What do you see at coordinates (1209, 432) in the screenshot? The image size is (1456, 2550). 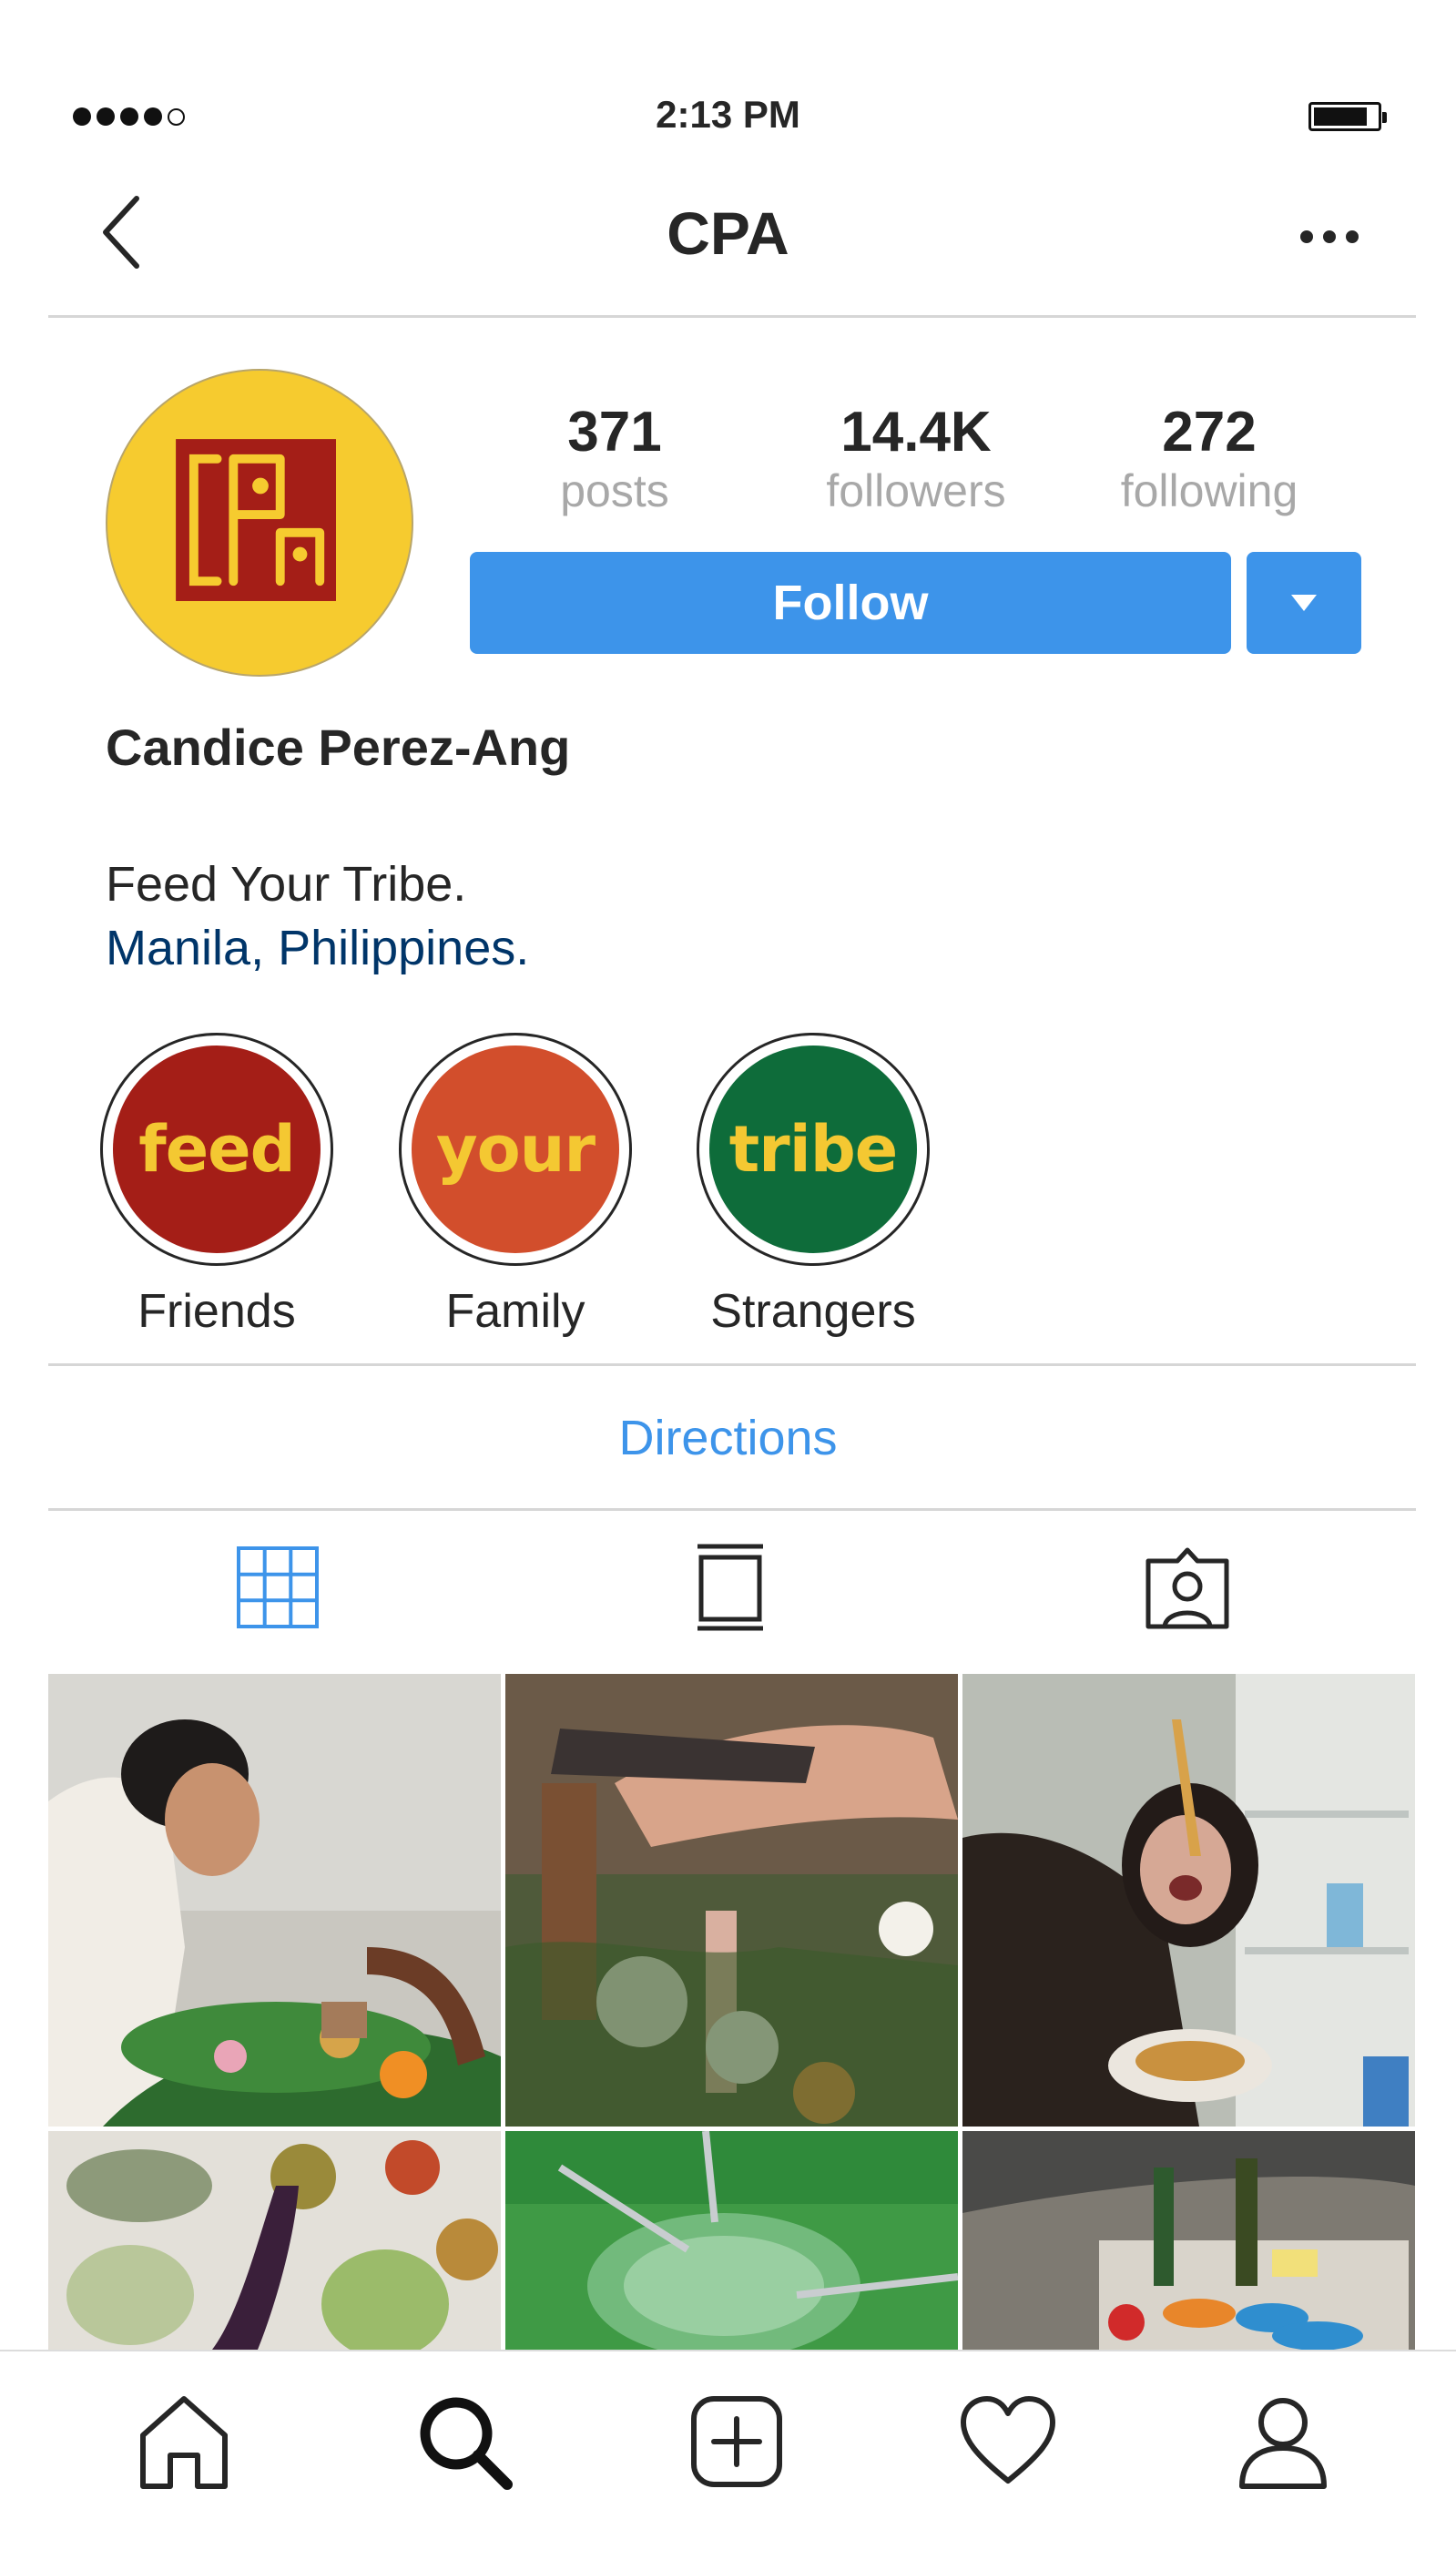 I see `stat-following-value: 272` at bounding box center [1209, 432].